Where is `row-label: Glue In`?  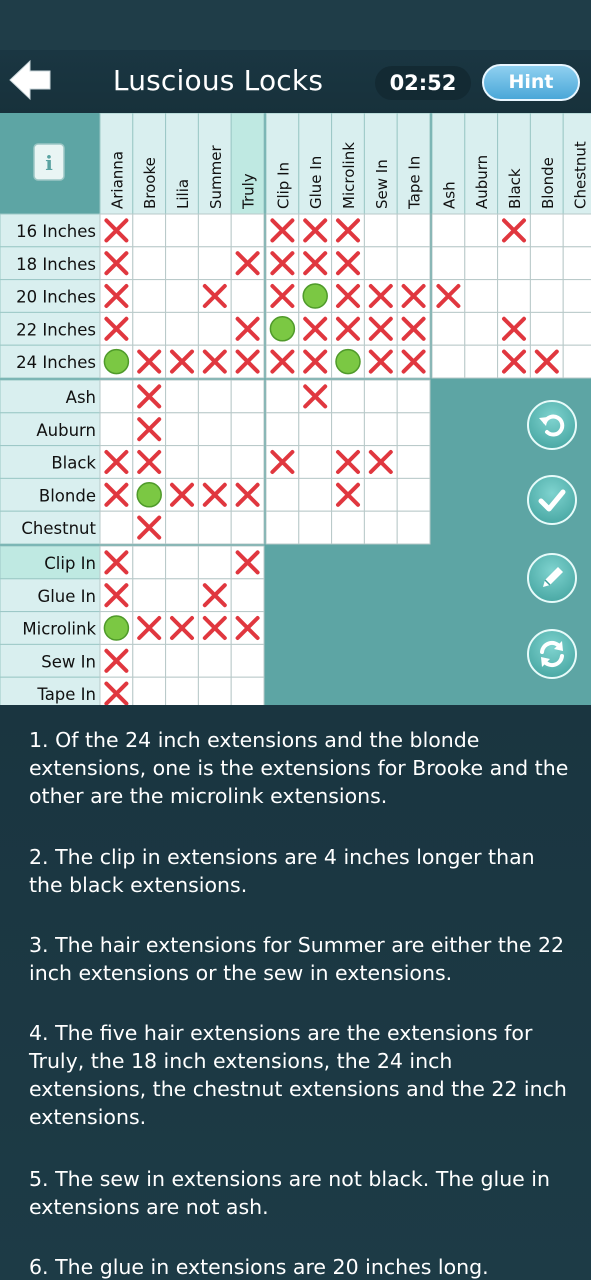
row-label: Glue In is located at coordinates (66, 596).